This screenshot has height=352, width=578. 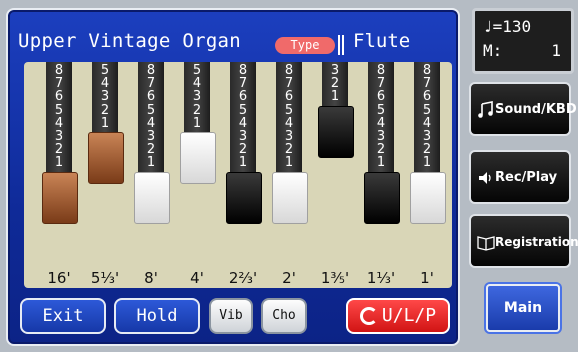 I want to click on registration-label: Registration, so click(x=536, y=242).